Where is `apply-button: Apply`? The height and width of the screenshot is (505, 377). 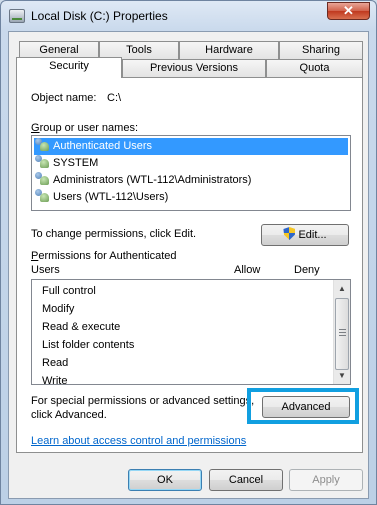
apply-button: Apply is located at coordinates (326, 480).